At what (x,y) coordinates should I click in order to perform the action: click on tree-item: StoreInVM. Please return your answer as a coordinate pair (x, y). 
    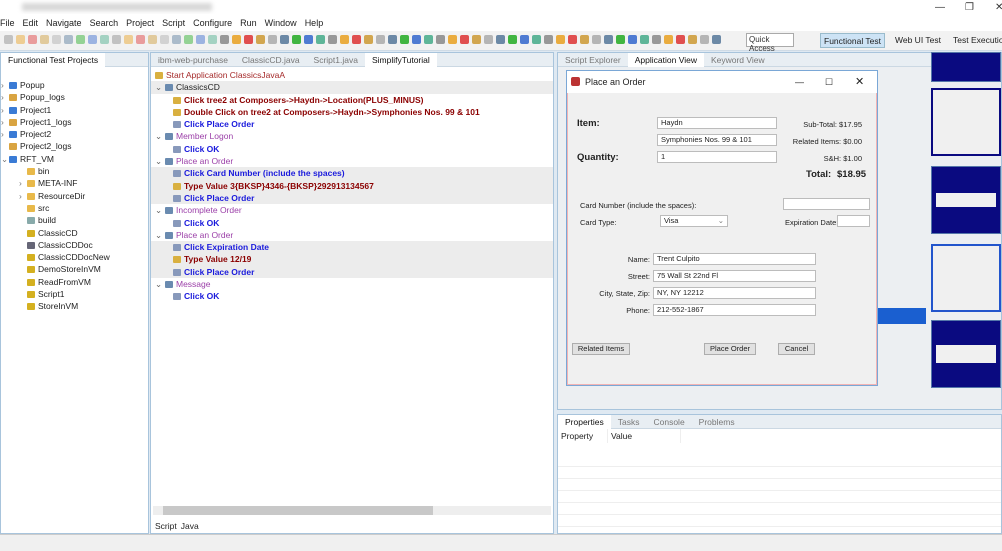
    Looking at the image, I should click on (74, 306).